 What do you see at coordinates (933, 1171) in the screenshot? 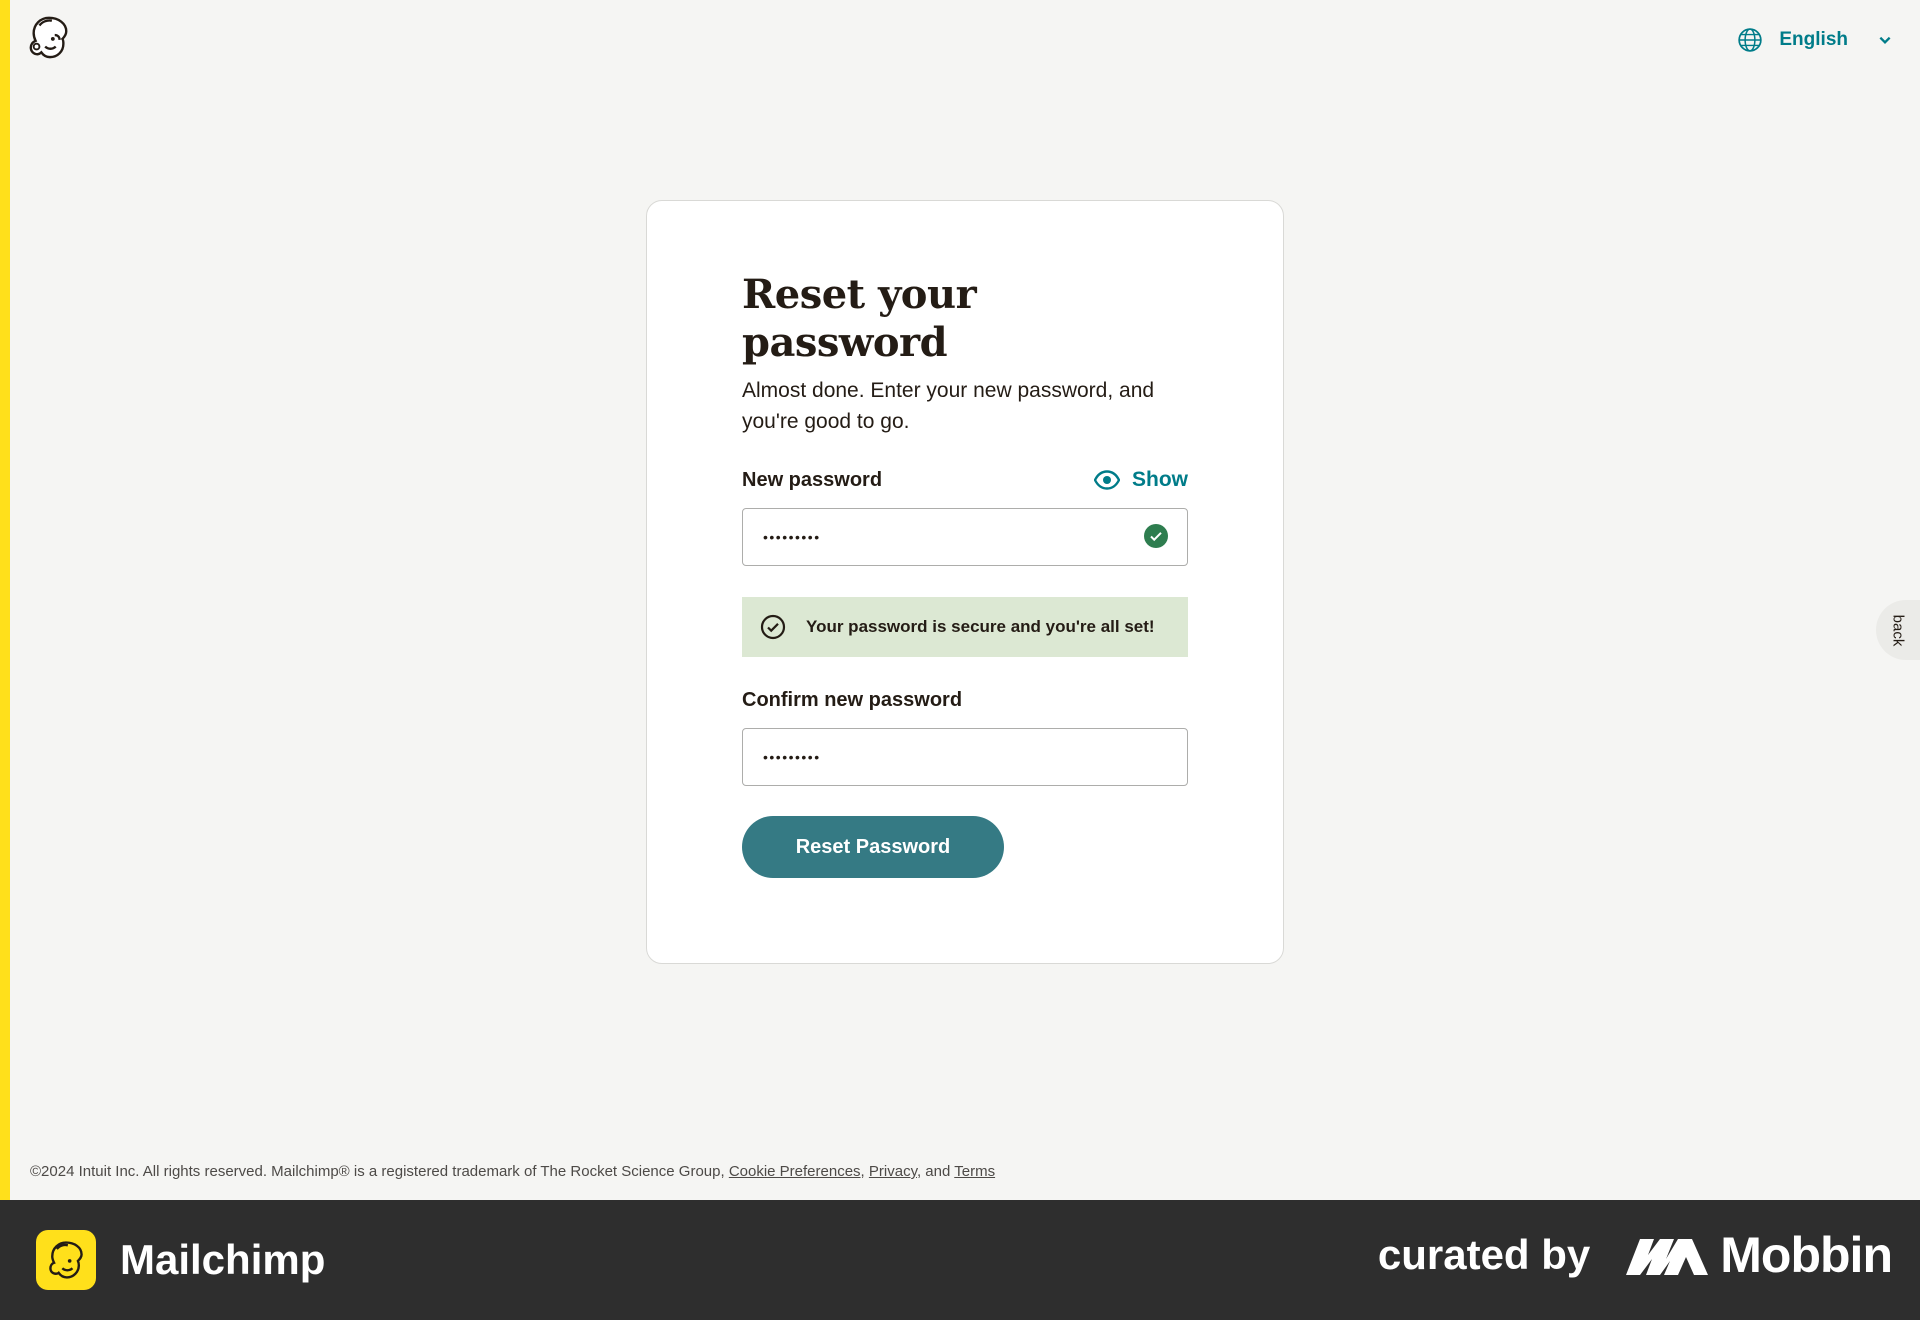
I see `footer-separator: , and` at bounding box center [933, 1171].